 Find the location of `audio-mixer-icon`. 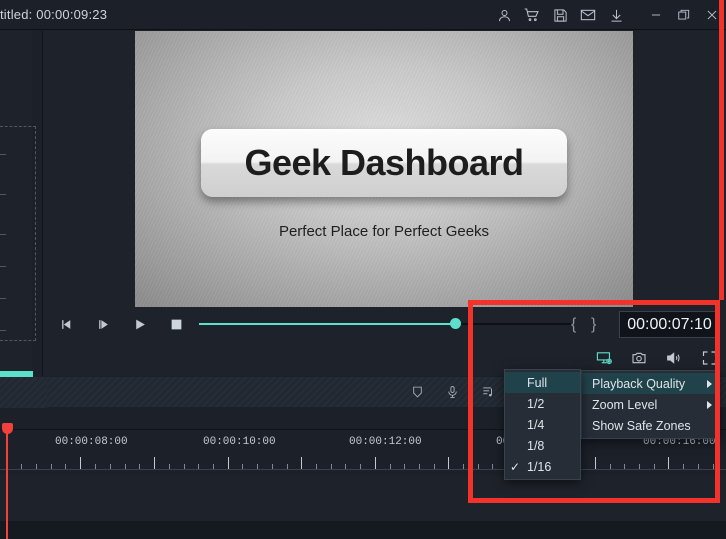

audio-mixer-icon is located at coordinates (488, 392).